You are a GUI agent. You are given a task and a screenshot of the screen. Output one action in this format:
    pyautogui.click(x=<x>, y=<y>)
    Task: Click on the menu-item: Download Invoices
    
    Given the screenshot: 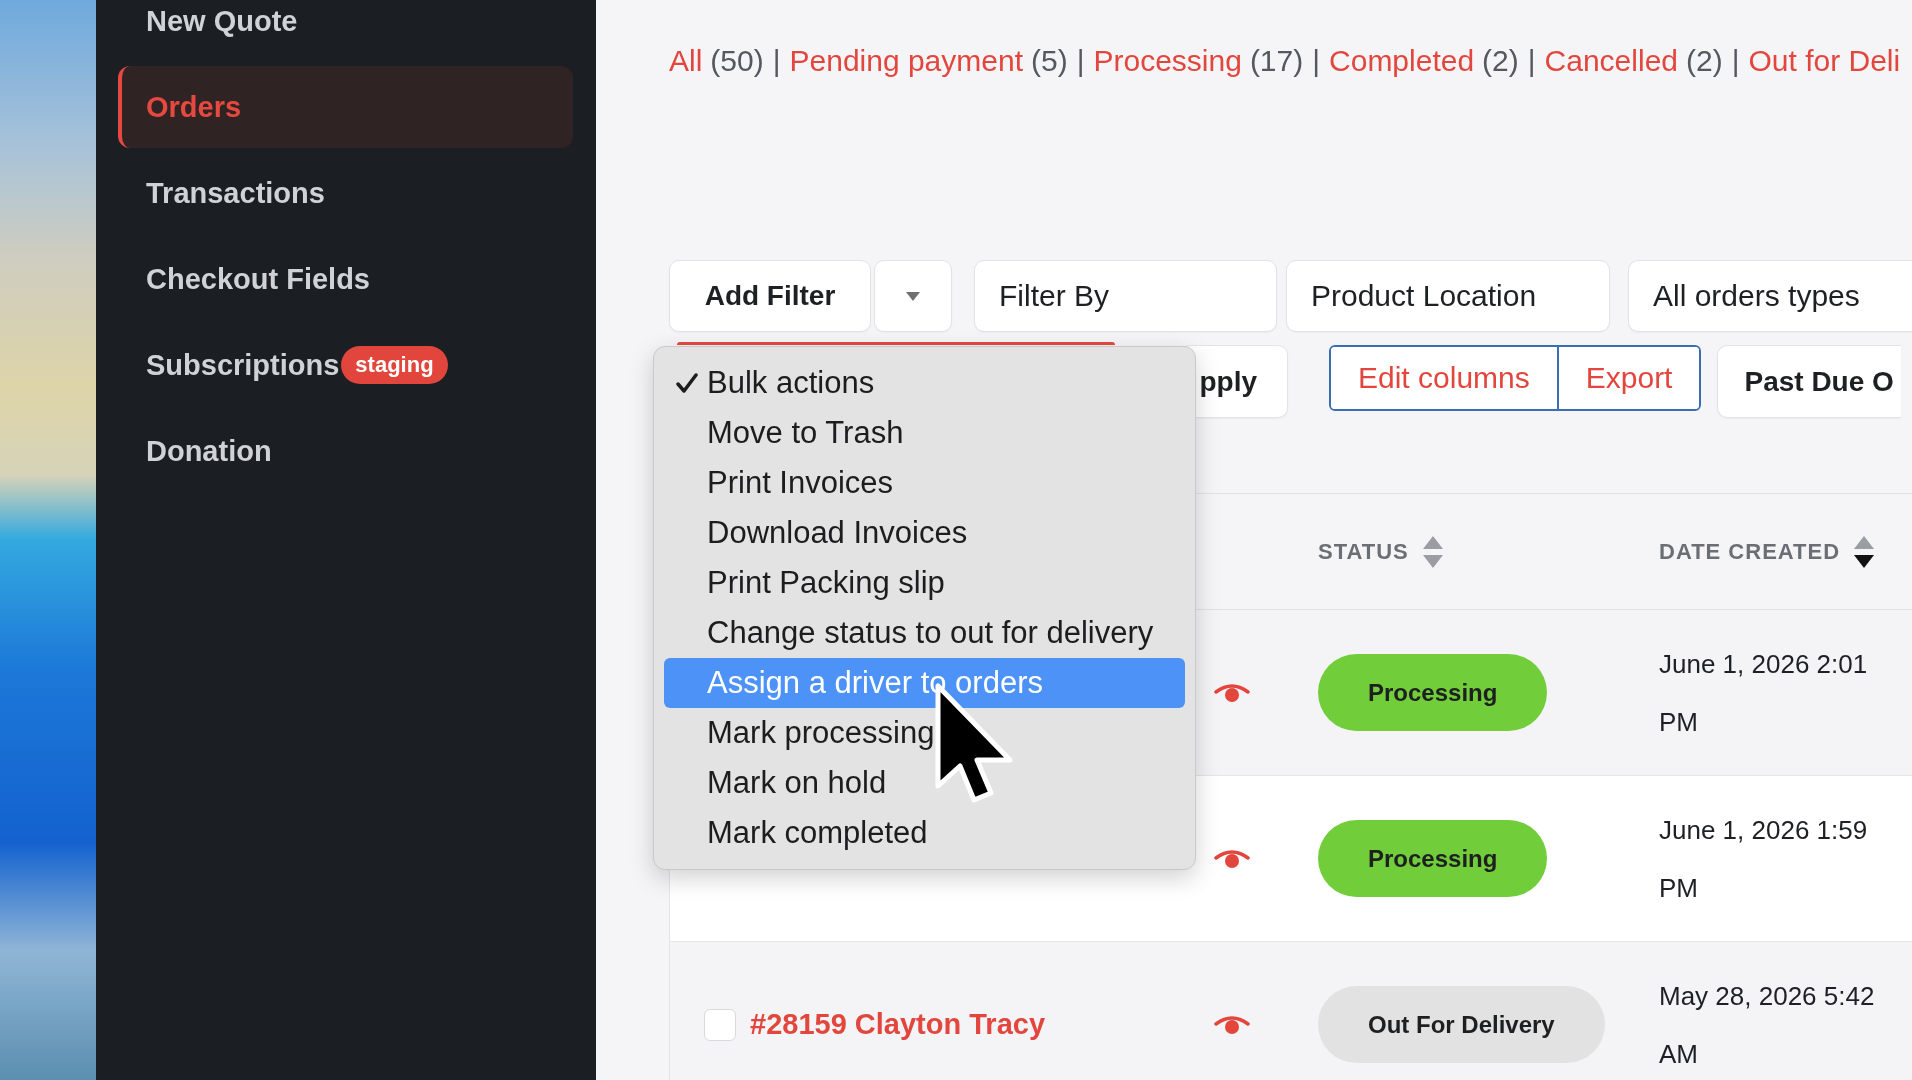 What is the action you would take?
    pyautogui.click(x=924, y=533)
    